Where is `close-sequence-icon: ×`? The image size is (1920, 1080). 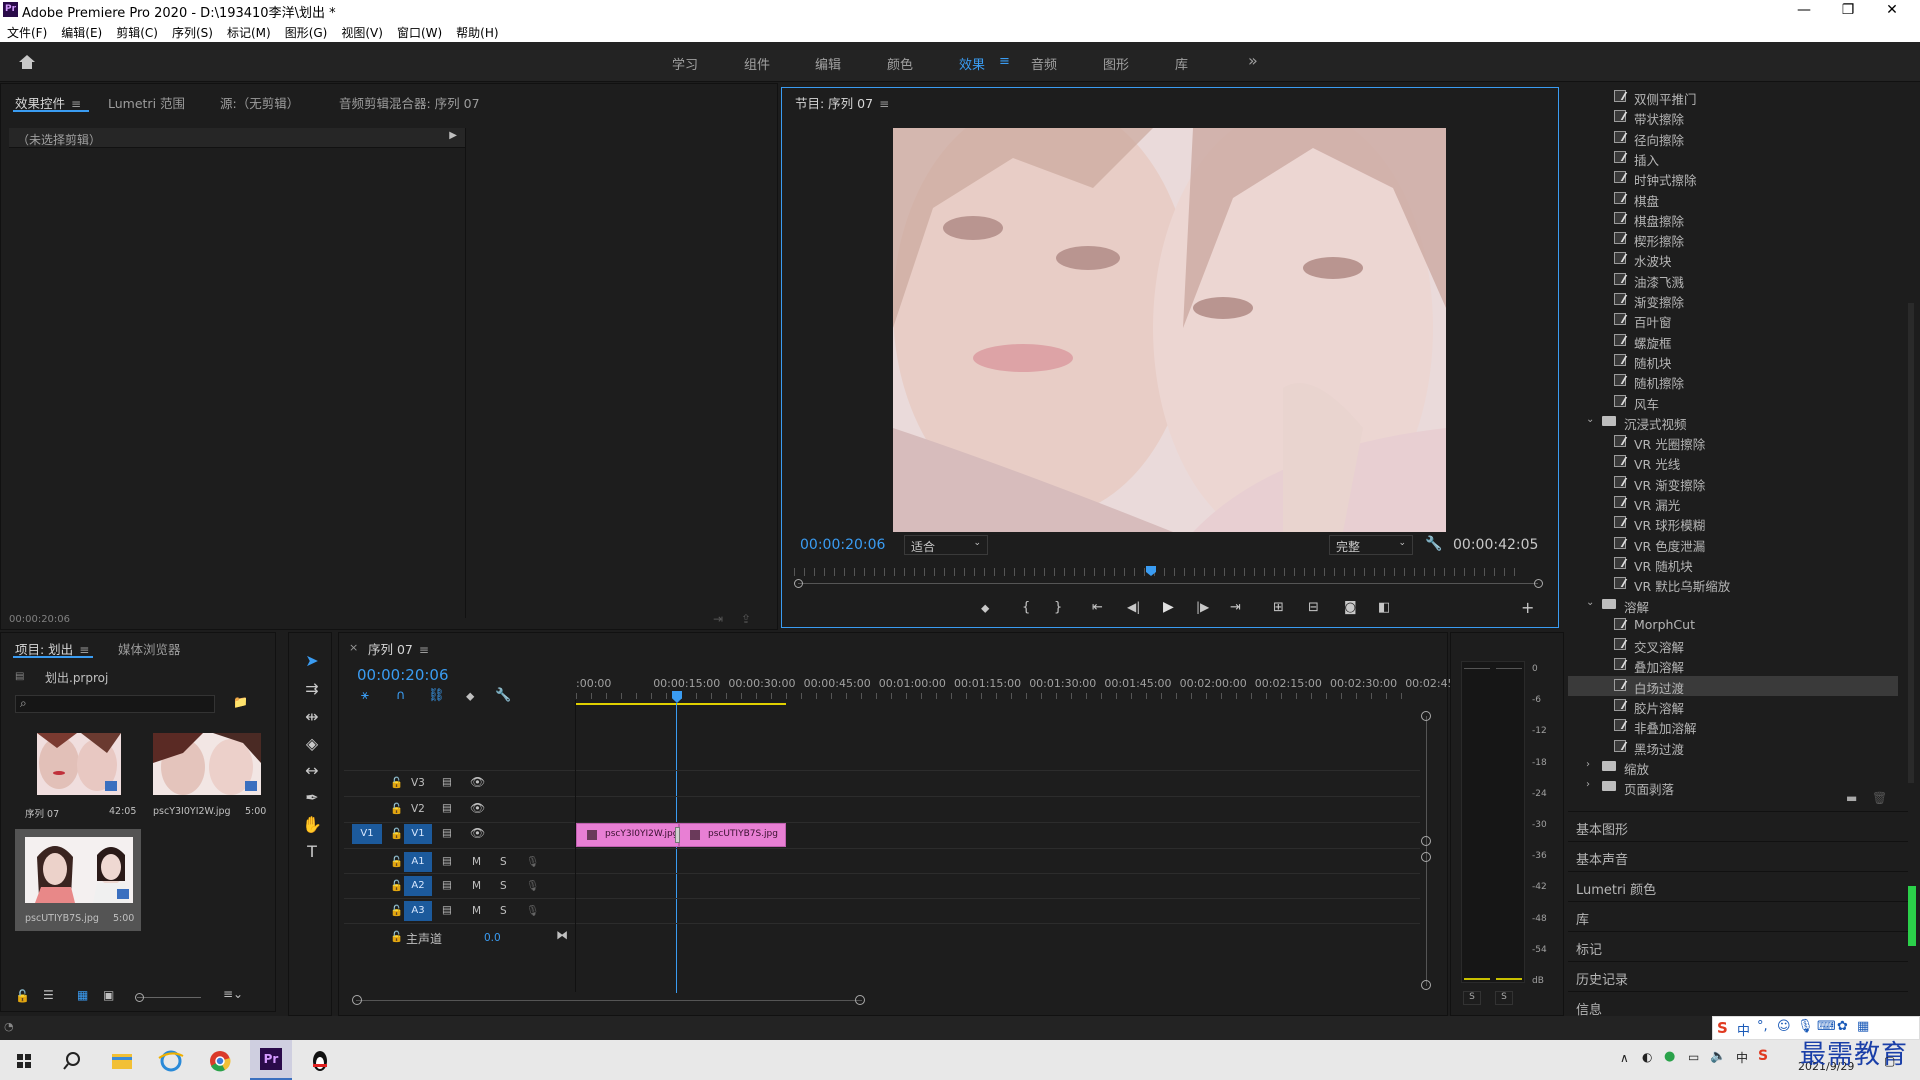
close-sequence-icon: × is located at coordinates (353, 647).